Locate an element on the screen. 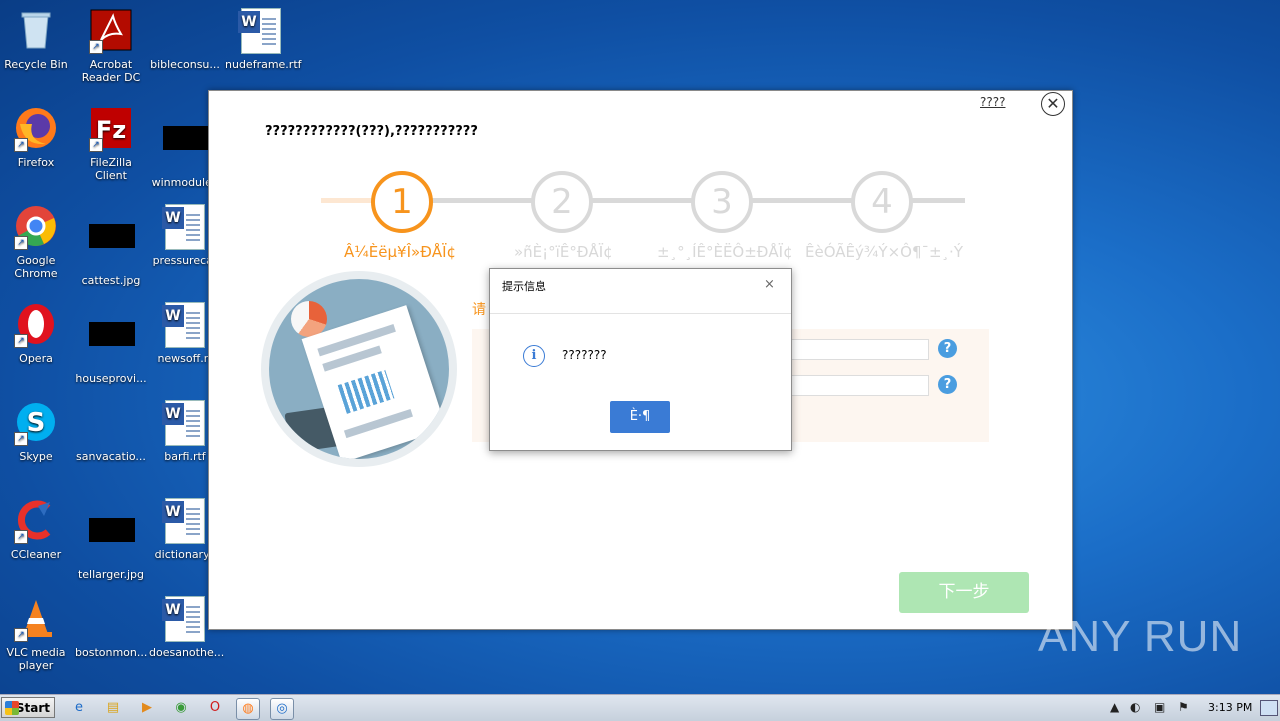 This screenshot has width=1280, height=721. desktop-icon-opera: ↗ Opera is located at coordinates (36, 333).